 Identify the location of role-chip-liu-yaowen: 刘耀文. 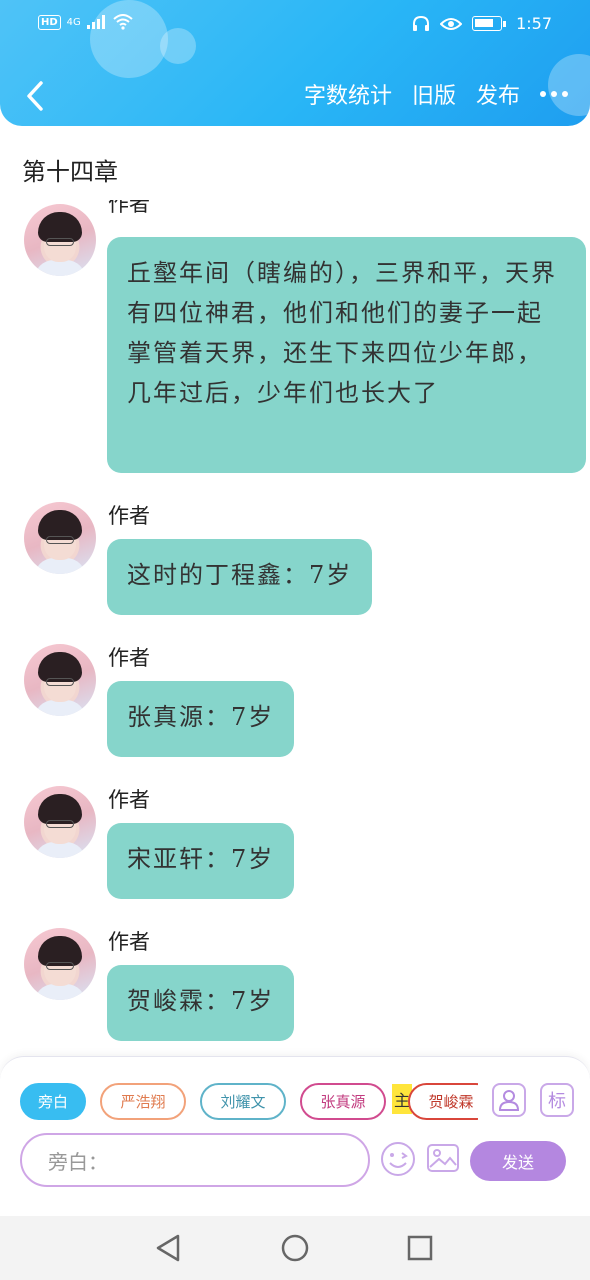
(243, 1101).